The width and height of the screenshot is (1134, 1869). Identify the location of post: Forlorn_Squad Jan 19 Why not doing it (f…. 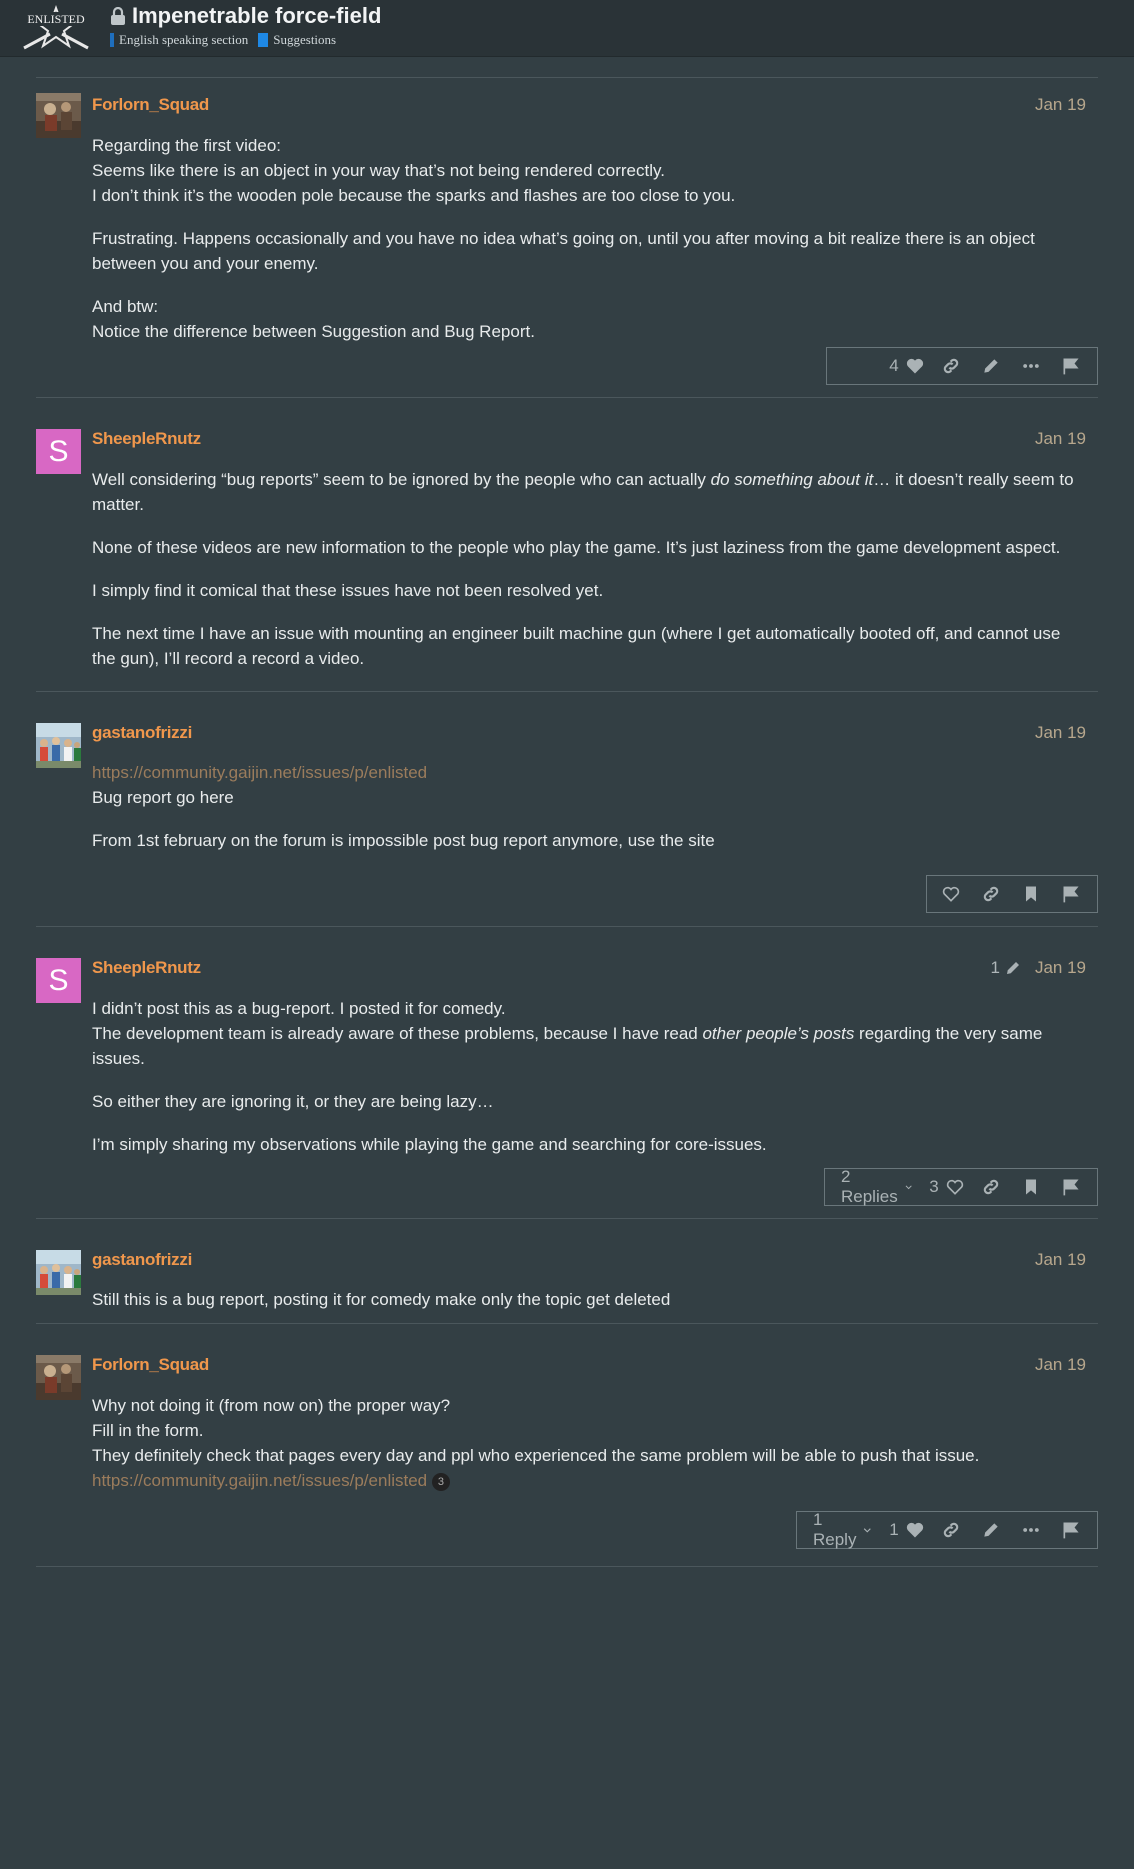
(567, 1446).